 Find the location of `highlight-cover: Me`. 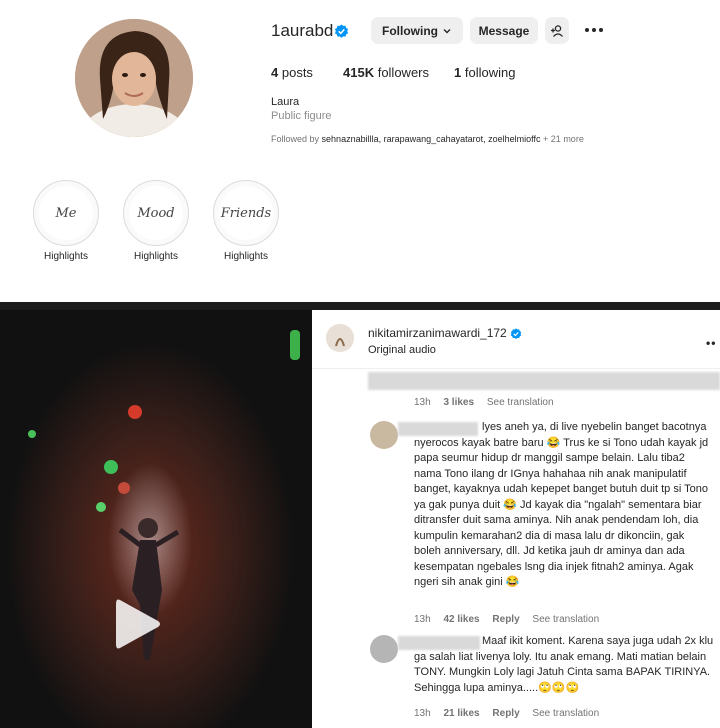

highlight-cover: Me is located at coordinates (66, 213).